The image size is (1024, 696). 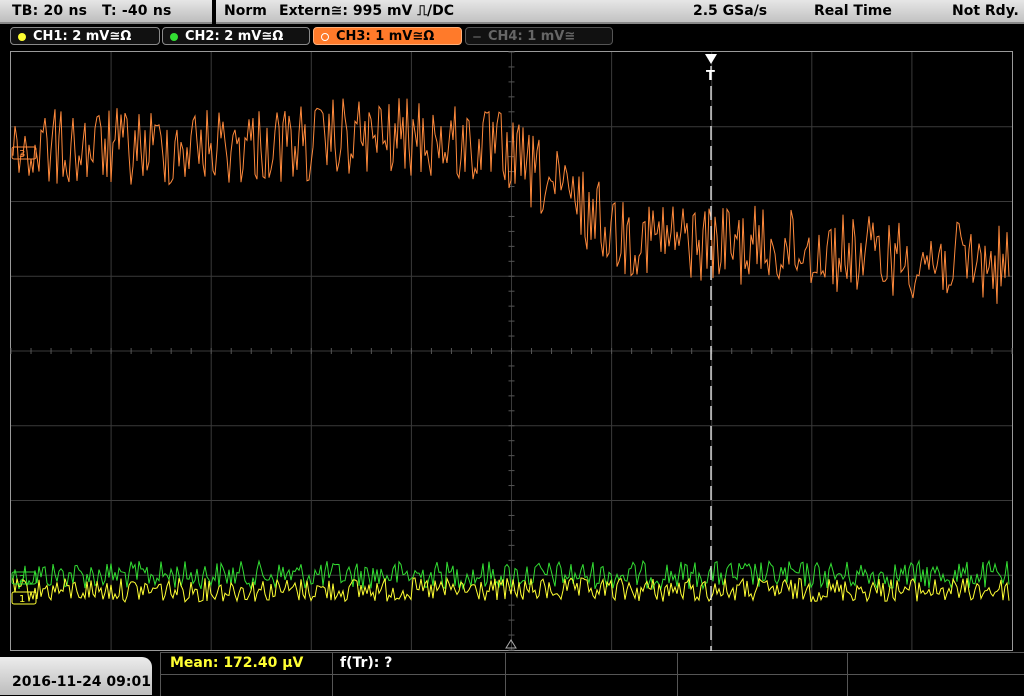 I want to click on measurement-cell-mean: Mean: 172.40 µV, so click(x=246, y=663).